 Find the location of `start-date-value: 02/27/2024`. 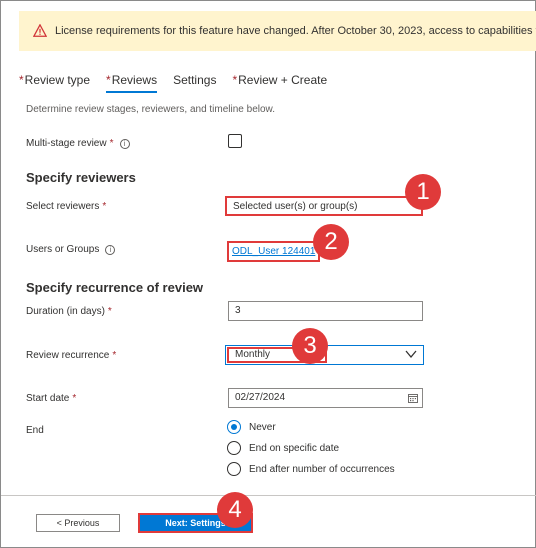

start-date-value: 02/27/2024 is located at coordinates (260, 397).